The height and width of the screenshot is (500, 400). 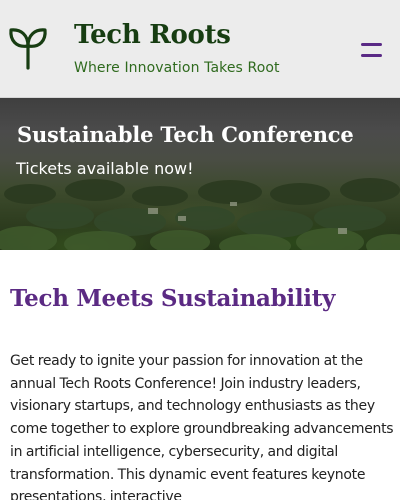 I want to click on hamburger-menu-button, so click(x=371, y=51).